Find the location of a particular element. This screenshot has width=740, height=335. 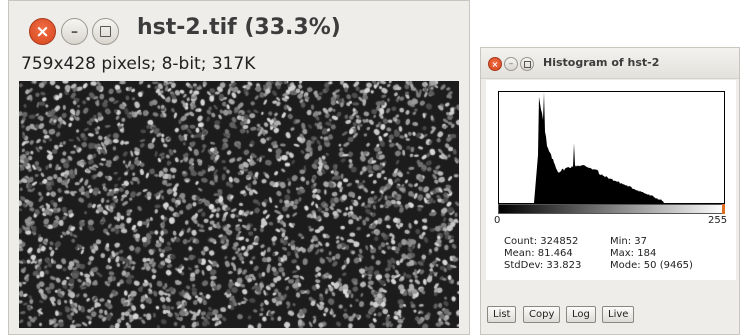

image-window-titlebar: × – hst-2.tif (33.3%) is located at coordinates (239, 25).